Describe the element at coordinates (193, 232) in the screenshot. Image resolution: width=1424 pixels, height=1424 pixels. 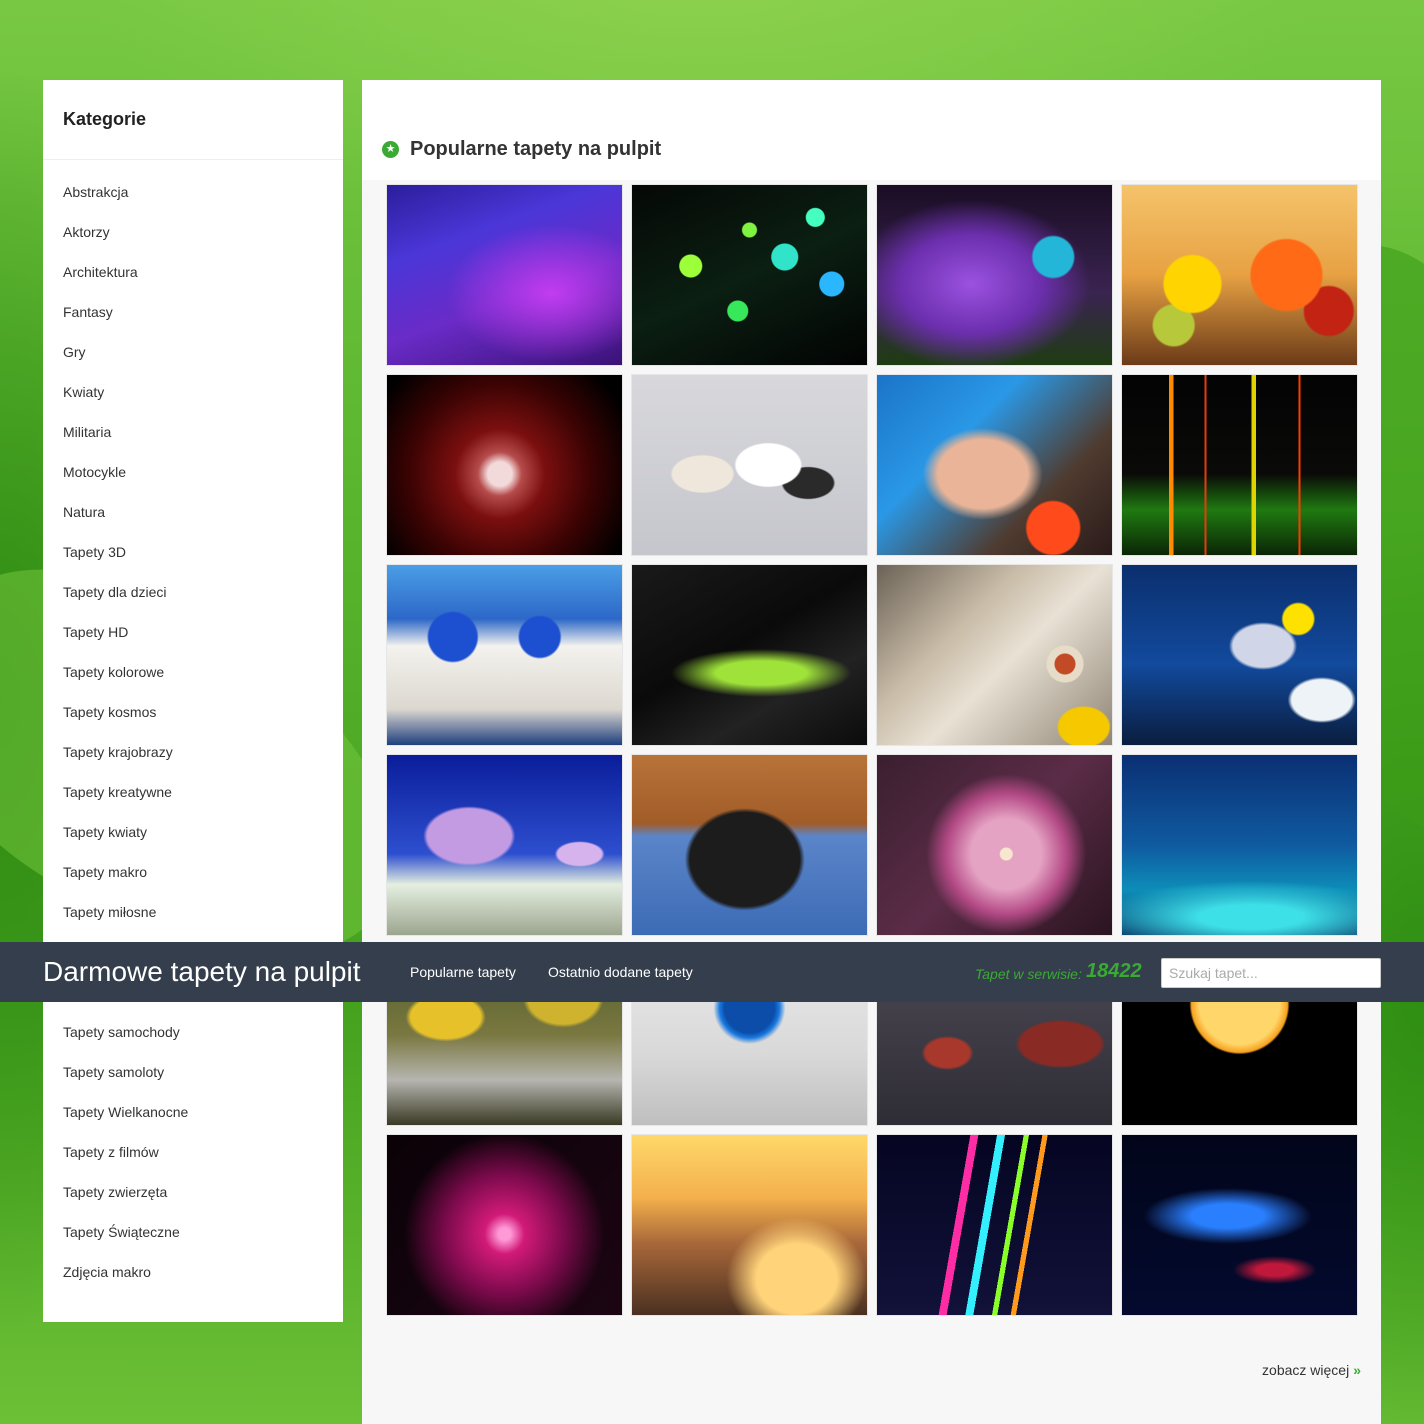
I see `category-link: Aktorzy` at that location.